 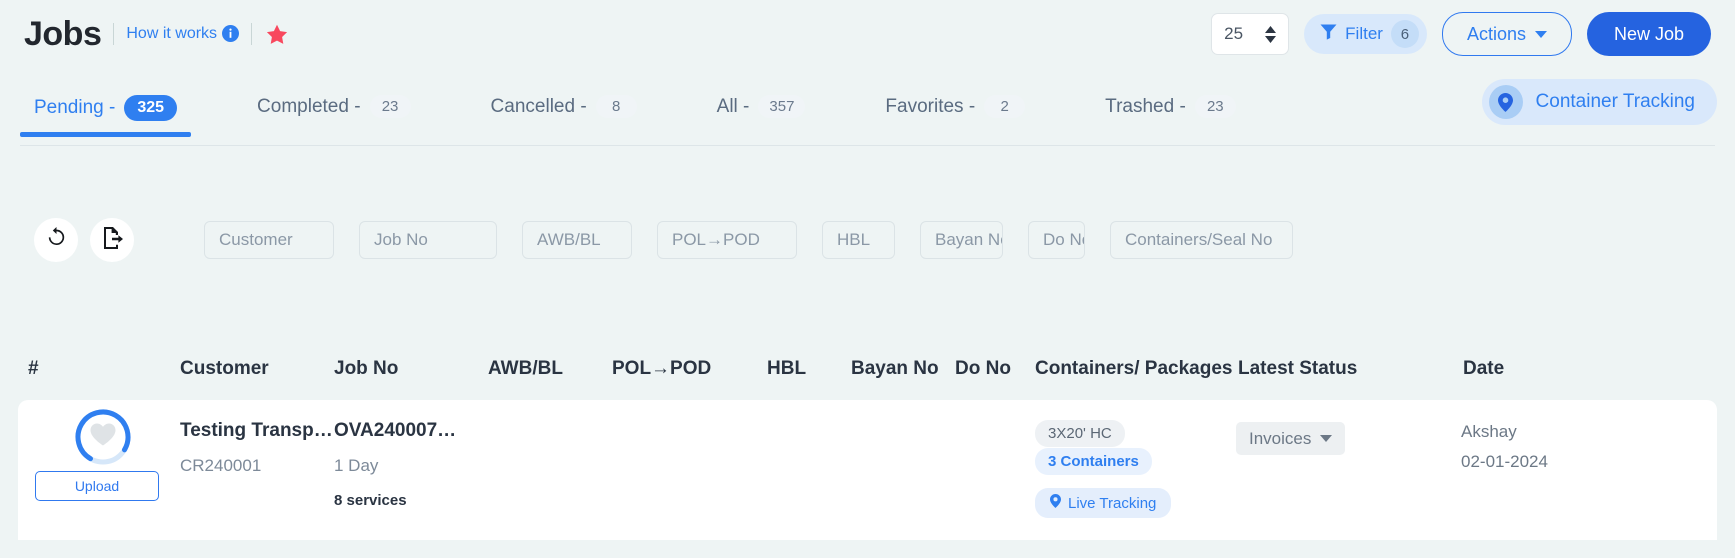 I want to click on column-header-do-no: Do No, so click(x=983, y=368).